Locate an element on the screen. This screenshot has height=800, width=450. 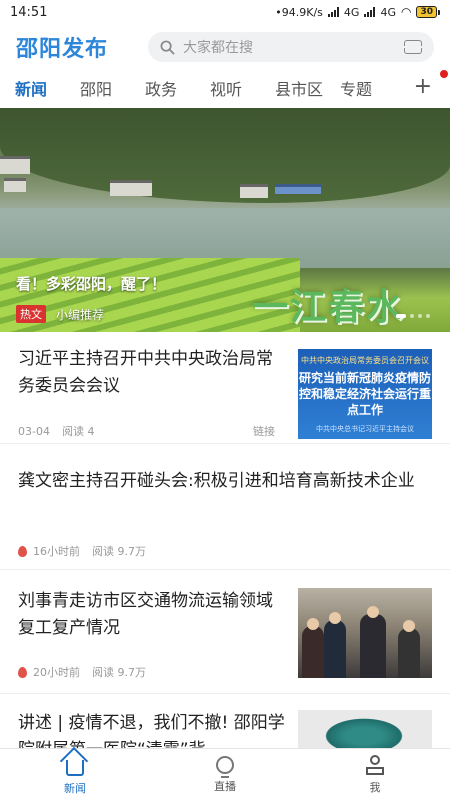
user-icon is located at coordinates (375, 764).